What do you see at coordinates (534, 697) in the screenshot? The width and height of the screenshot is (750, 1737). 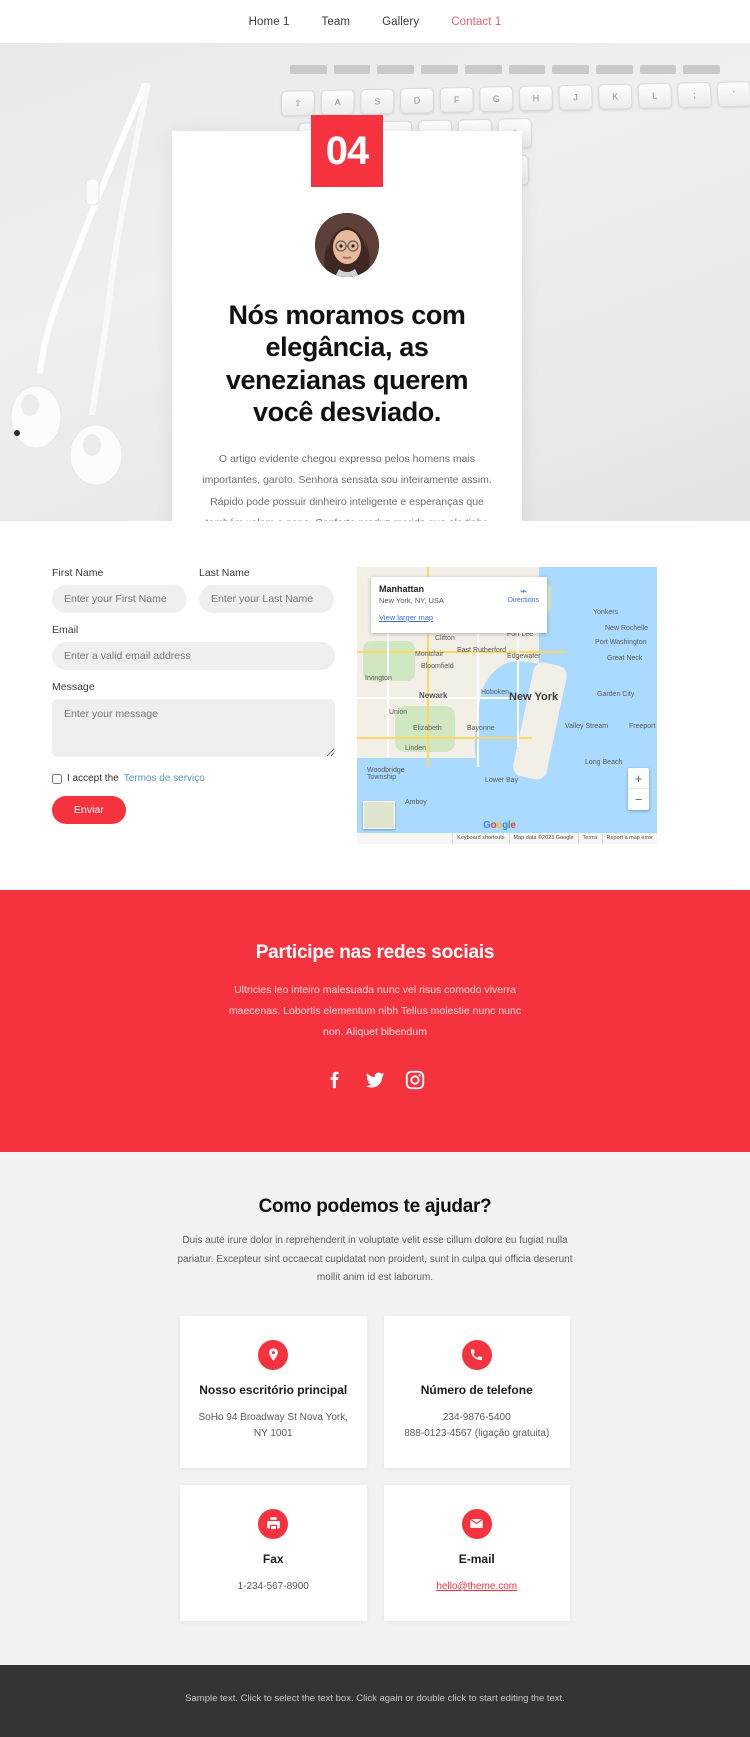 I see `map-label-new-york: New York` at bounding box center [534, 697].